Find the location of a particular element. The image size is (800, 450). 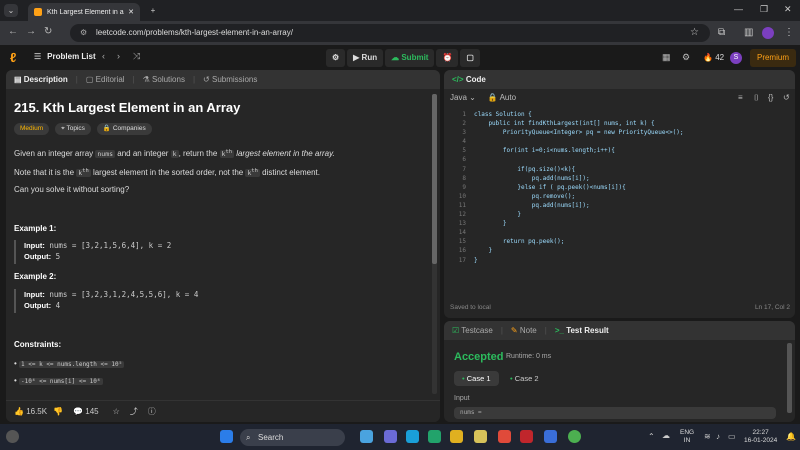

code-line: 17} is located at coordinates (619, 260).